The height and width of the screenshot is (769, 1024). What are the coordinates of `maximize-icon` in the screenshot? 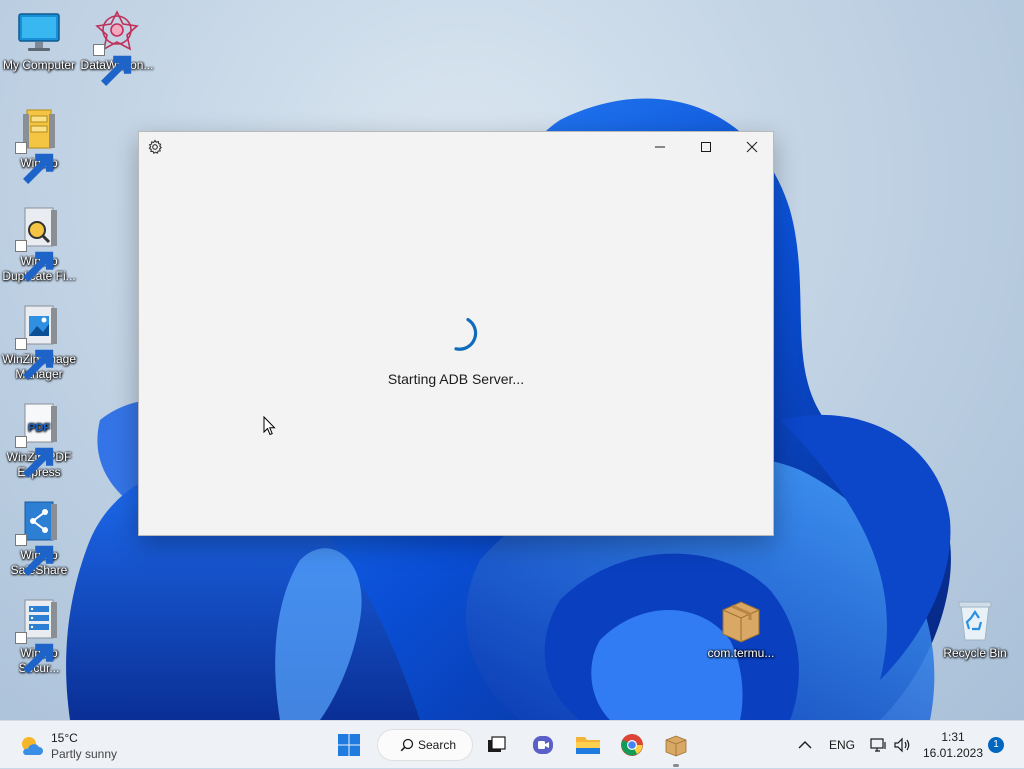 It's located at (706, 147).